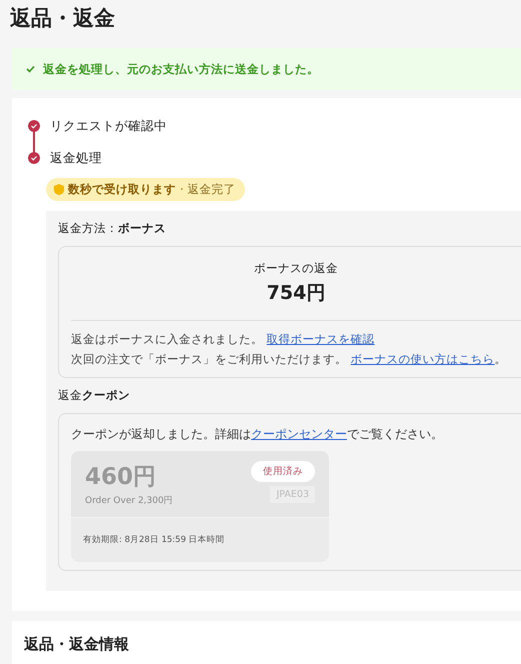 The image size is (521, 664). Describe the element at coordinates (112, 228) in the screenshot. I see `refund-method-label: 返金方法：ボーナス` at that location.